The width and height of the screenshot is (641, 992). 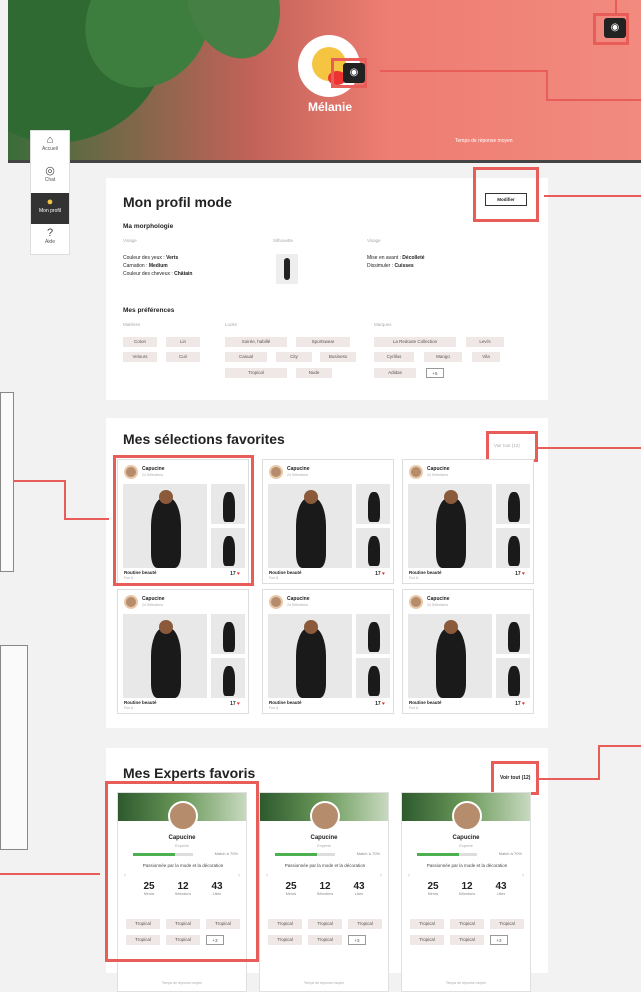 I want to click on chat-icon: ◎, so click(x=50, y=171).